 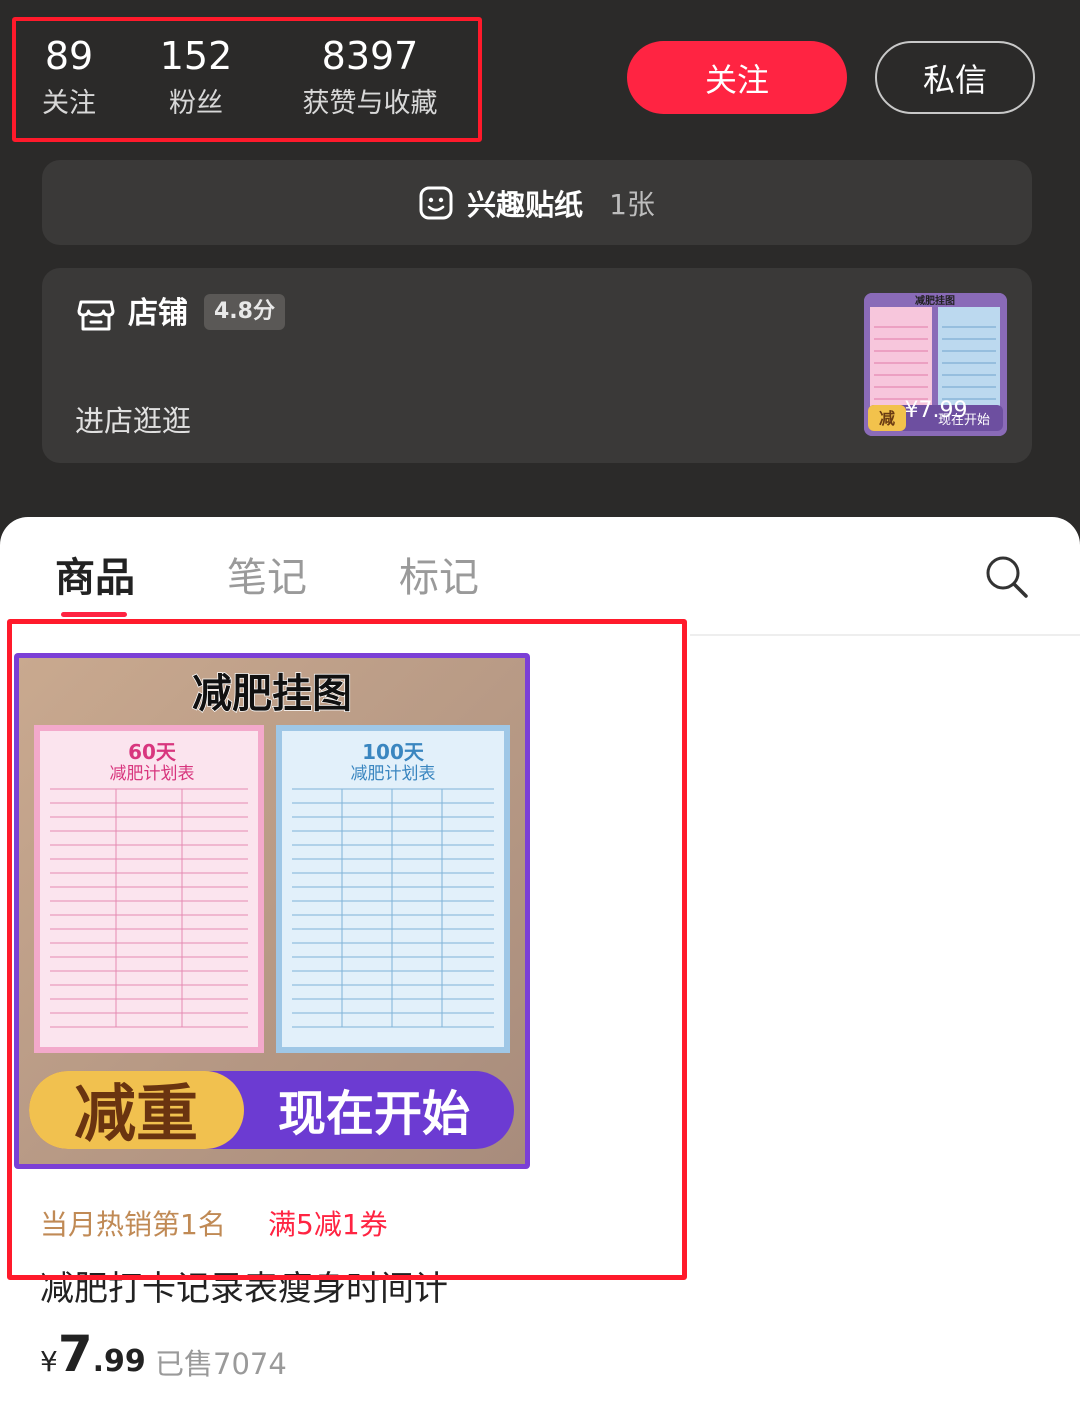 I want to click on tab-tags: 标记, so click(x=439, y=578).